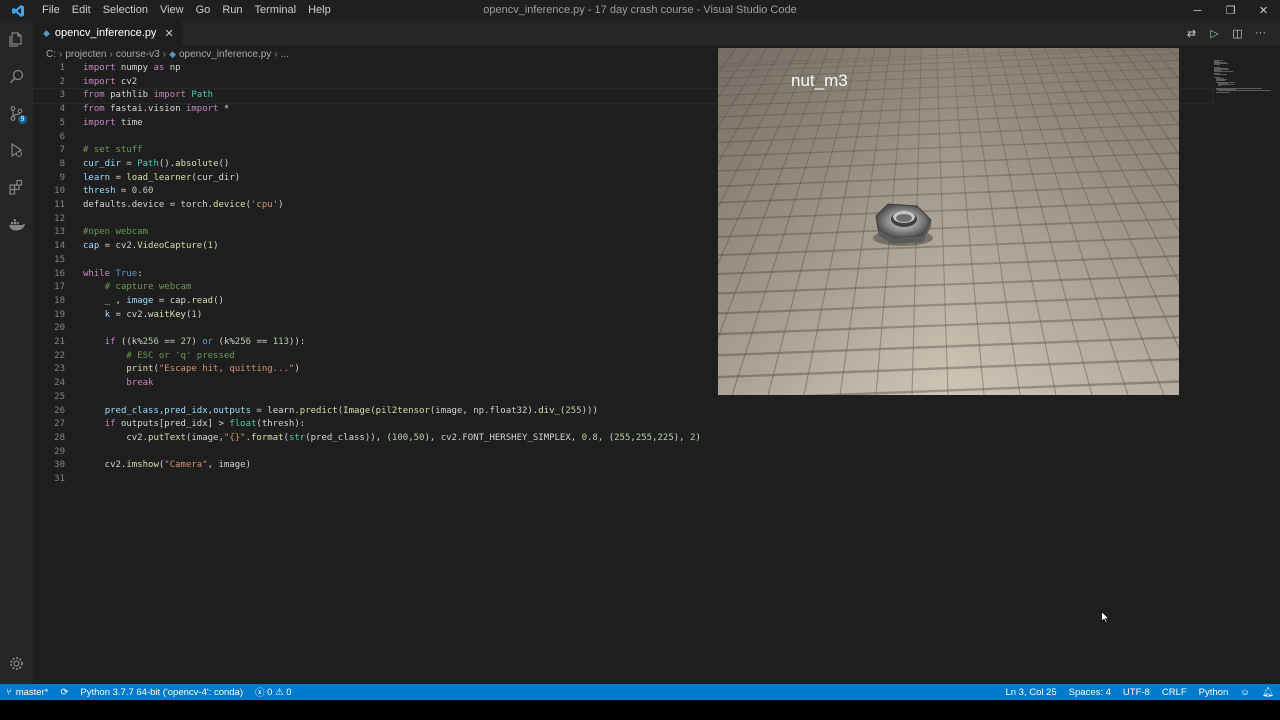 This screenshot has width=1280, height=720. What do you see at coordinates (113, 151) in the screenshot?
I see `code-text: # set stuff` at bounding box center [113, 151].